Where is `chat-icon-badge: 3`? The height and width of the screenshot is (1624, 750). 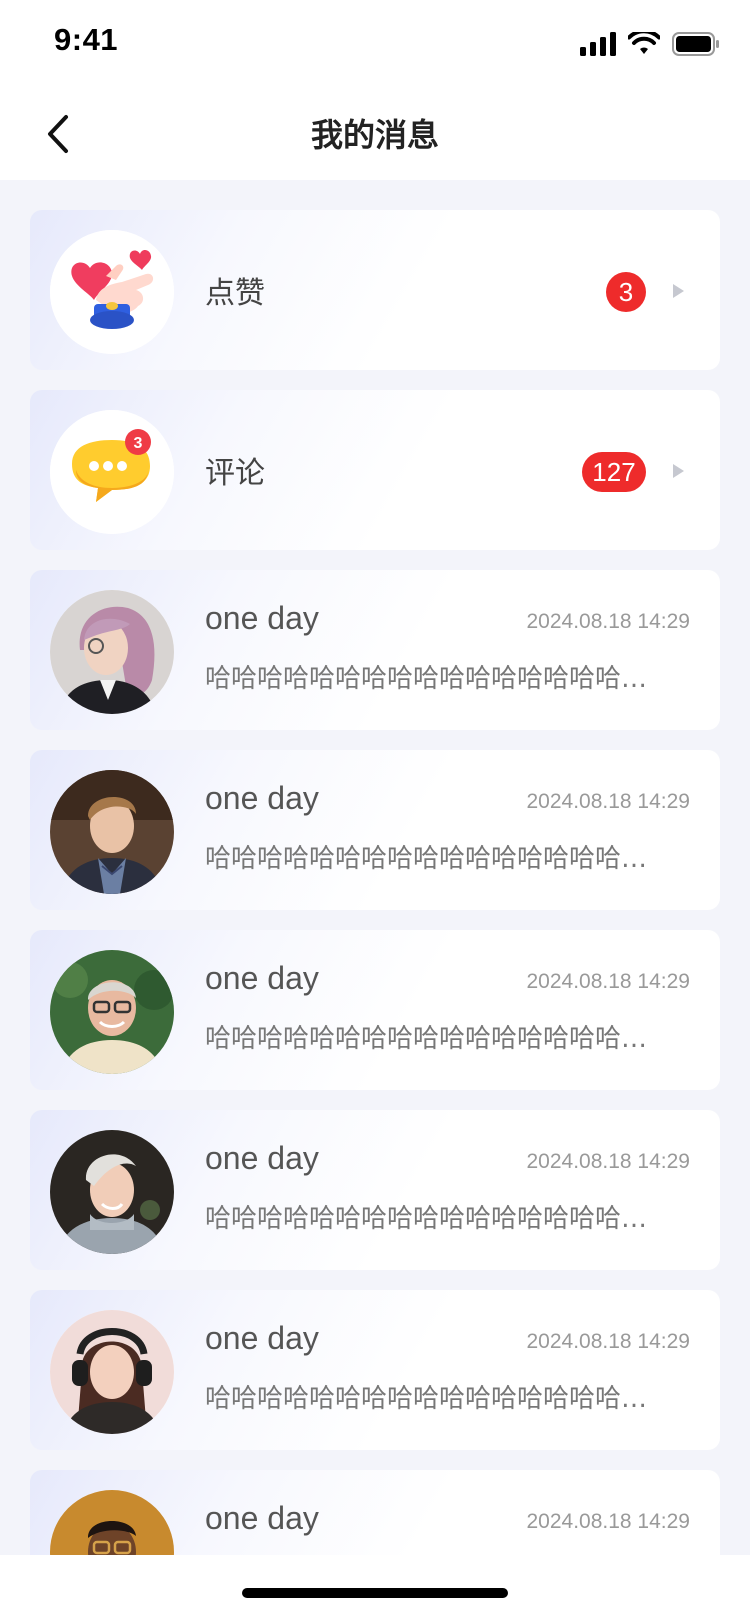
chat-icon-badge: 3 is located at coordinates (138, 443).